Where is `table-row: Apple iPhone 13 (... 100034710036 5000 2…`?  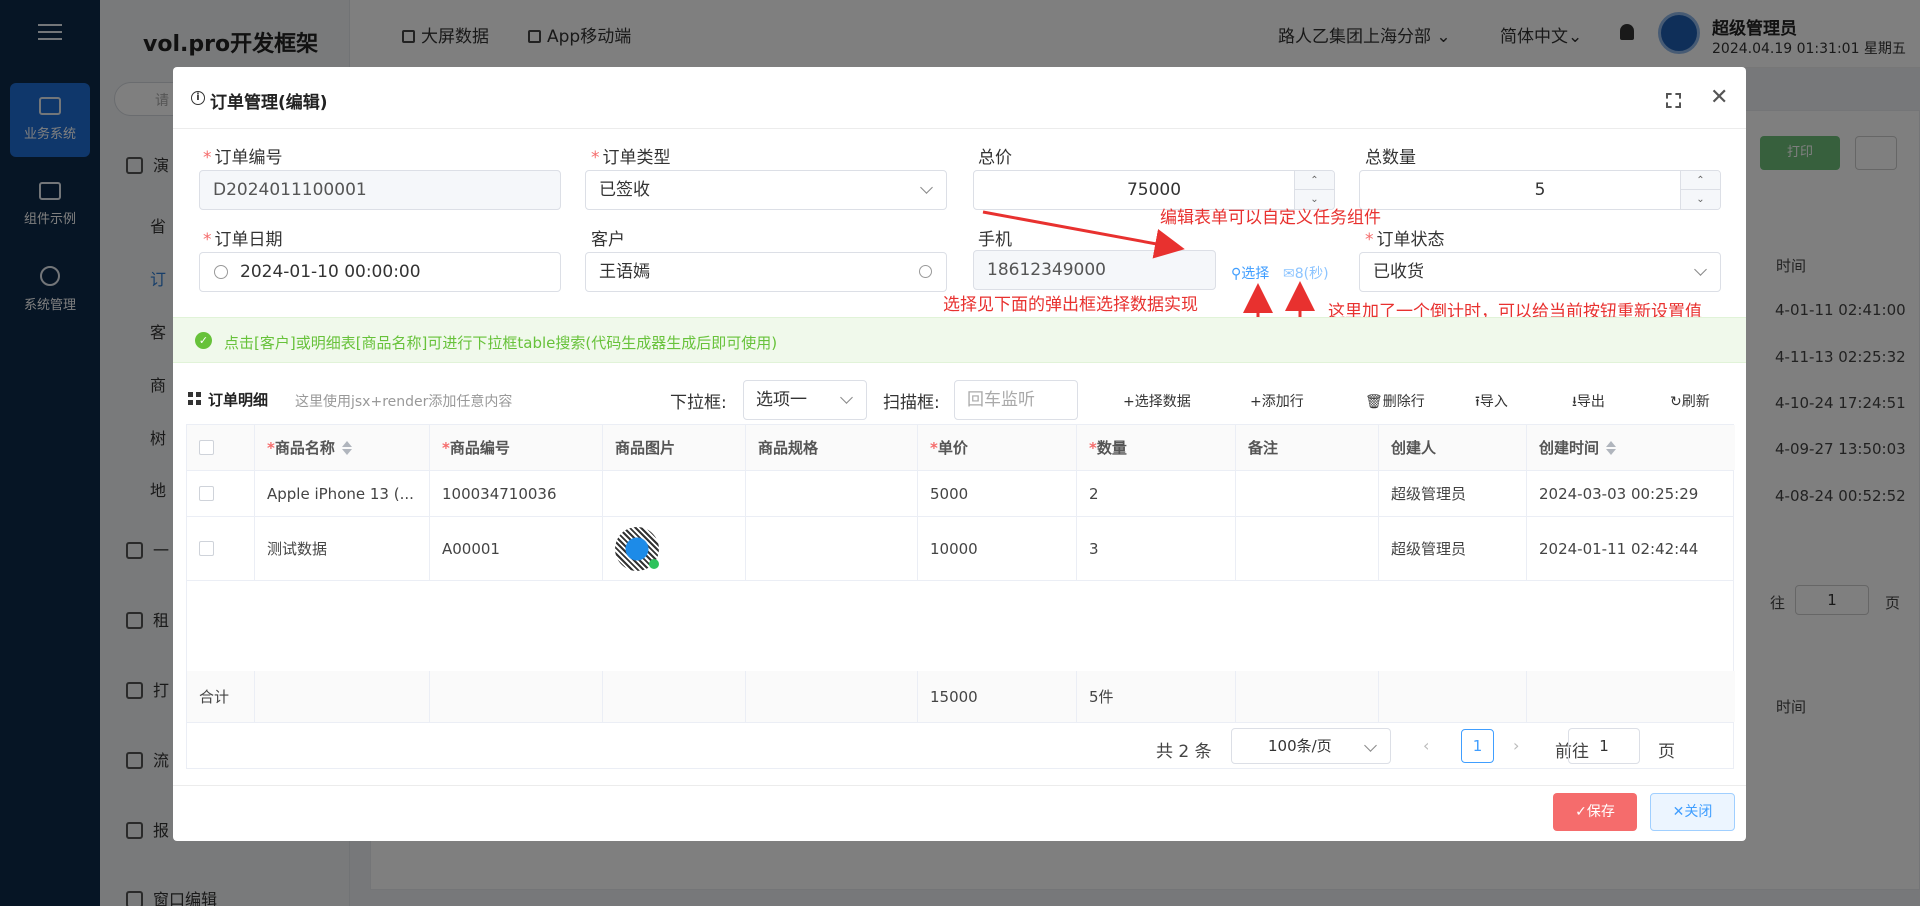 table-row: Apple iPhone 13 (... 100034710036 5000 2… is located at coordinates (960, 494).